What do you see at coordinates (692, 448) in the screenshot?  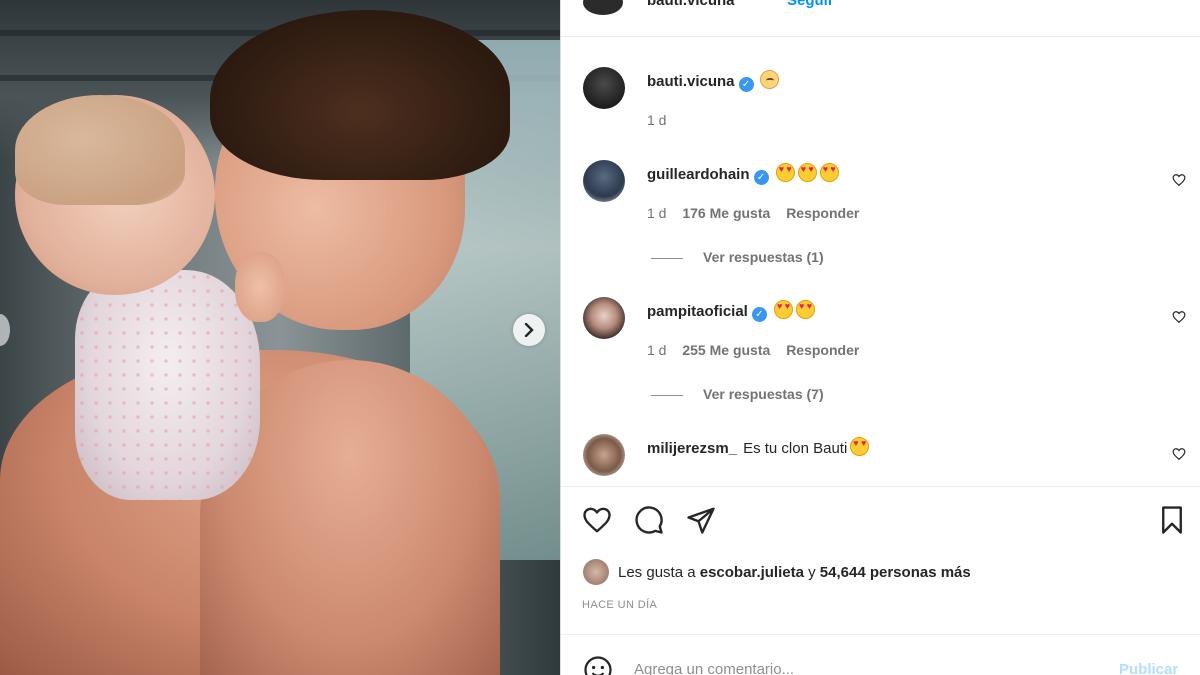 I see `comment-username: milijerezsm_` at bounding box center [692, 448].